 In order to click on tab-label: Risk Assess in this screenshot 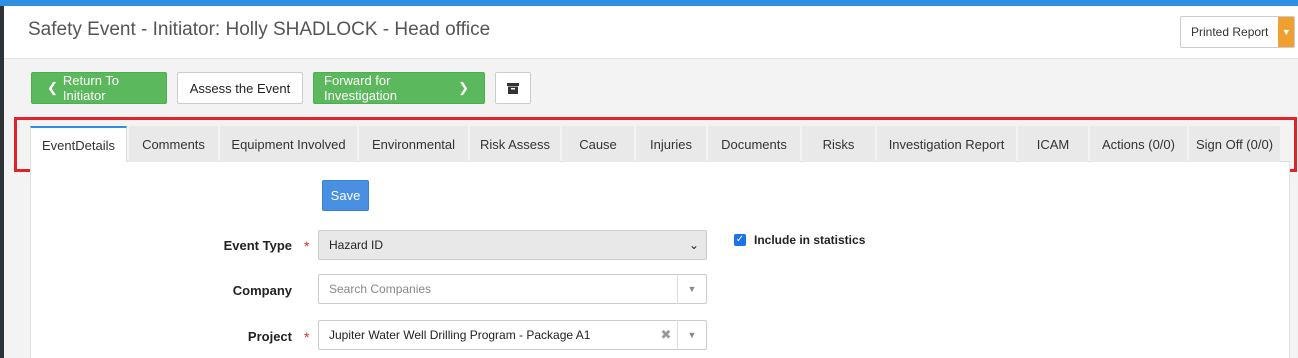, I will do `click(515, 144)`.